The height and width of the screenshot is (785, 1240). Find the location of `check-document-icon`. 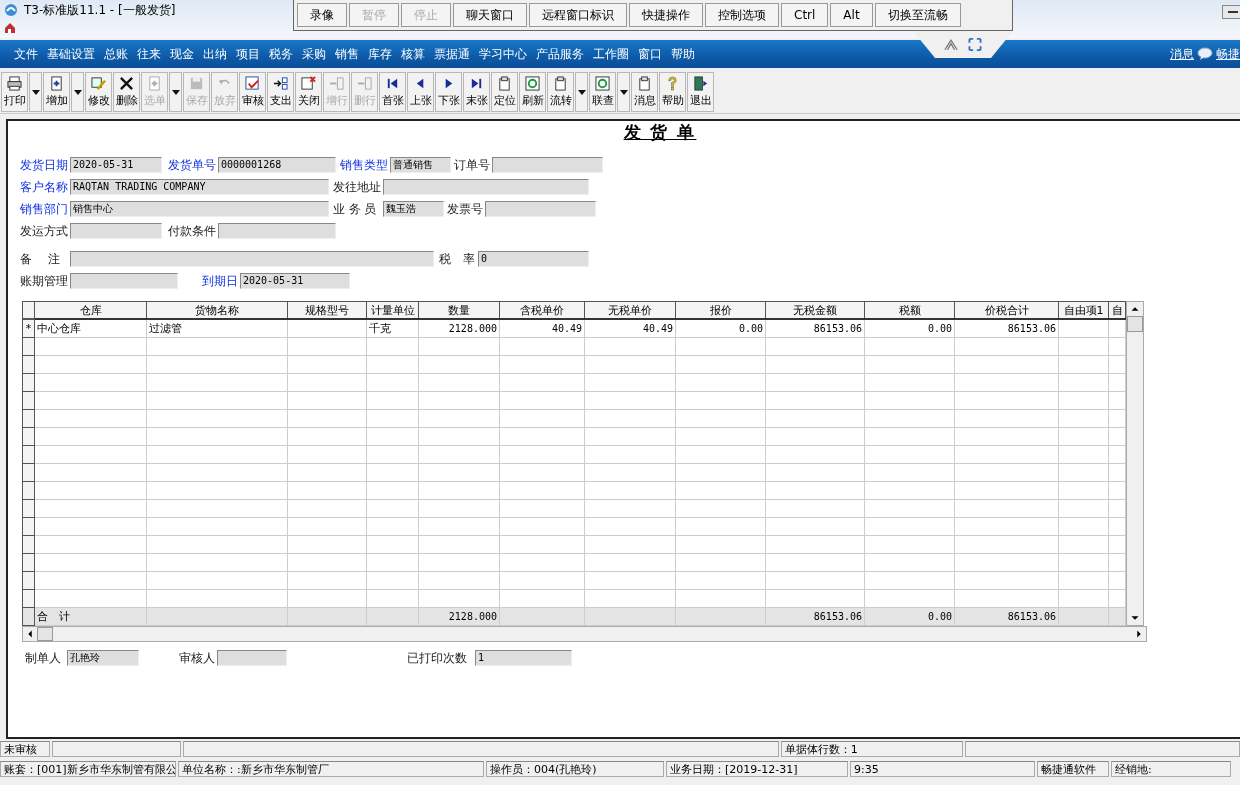

check-document-icon is located at coordinates (252, 83).